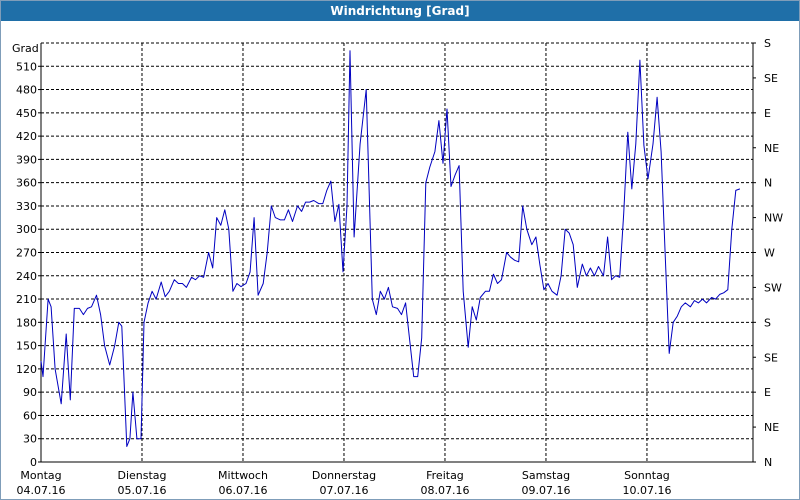  Describe the element at coordinates (40, 475) in the screenshot. I see `x-tick-day: Montag` at that location.